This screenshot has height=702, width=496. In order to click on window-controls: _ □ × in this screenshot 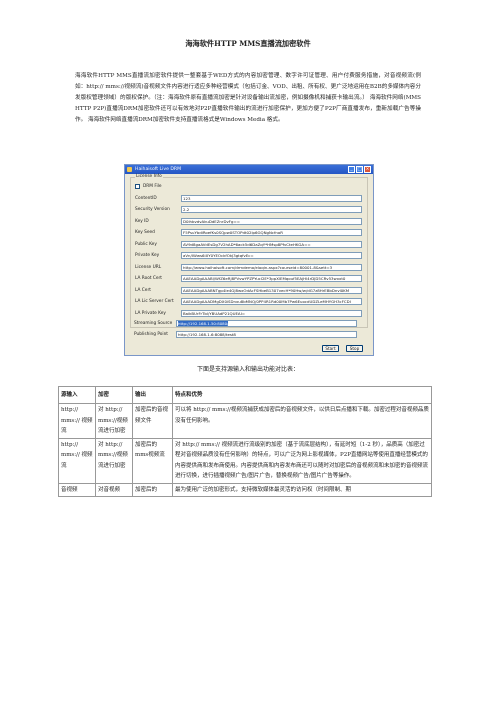, I will do `click(359, 169)`.